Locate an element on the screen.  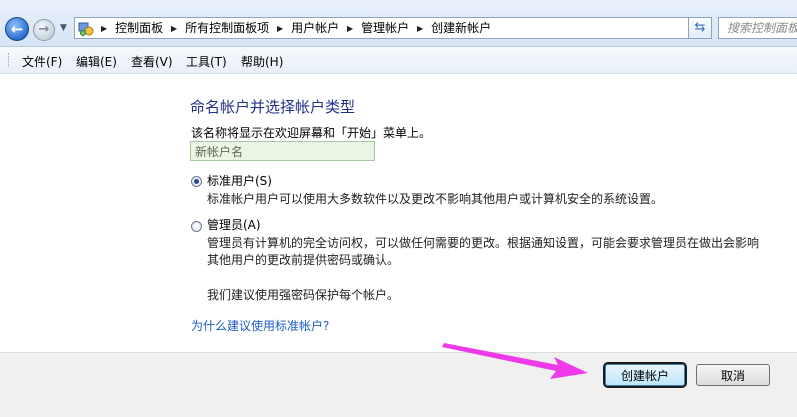
address-bar: ▶控制面板 ▶所有控制面板项 ▶用户帐户 ▶管理帐户 ▶创建新帐户 ▼ is located at coordinates (392, 28).